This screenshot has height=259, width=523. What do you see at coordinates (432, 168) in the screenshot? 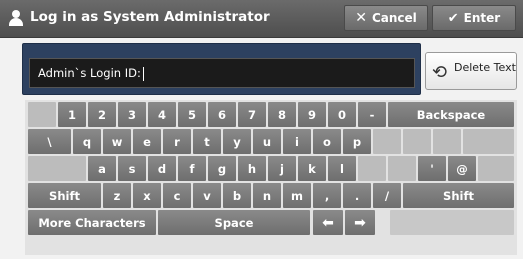
I see `key-apostrophe: '` at bounding box center [432, 168].